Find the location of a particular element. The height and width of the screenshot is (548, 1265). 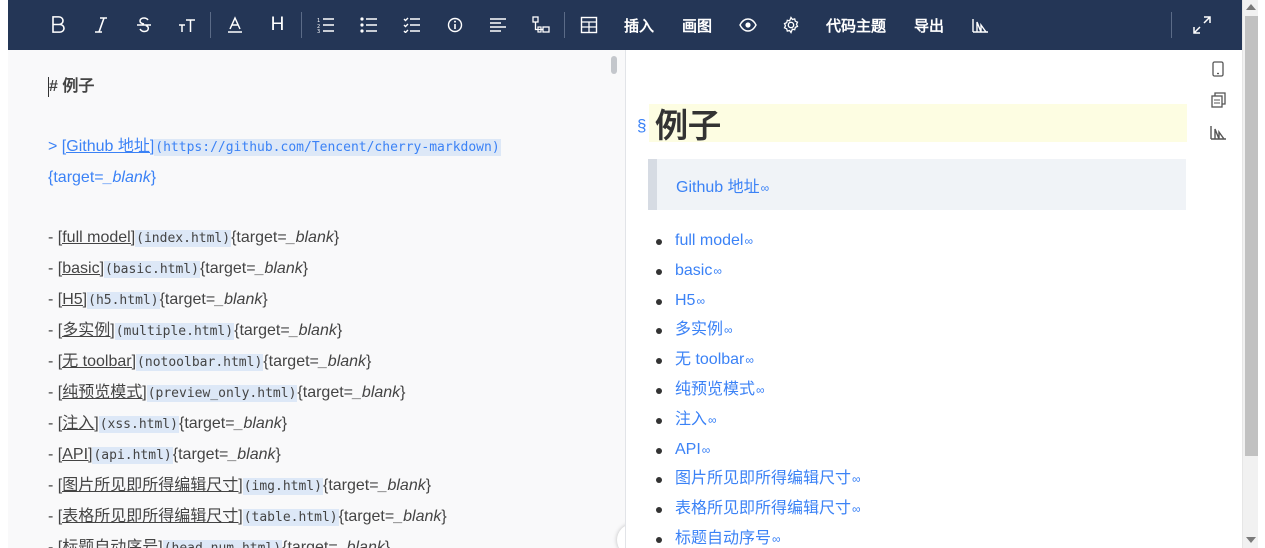

editor-list-line: - [API](api.html){target=_blank} is located at coordinates (328, 455).